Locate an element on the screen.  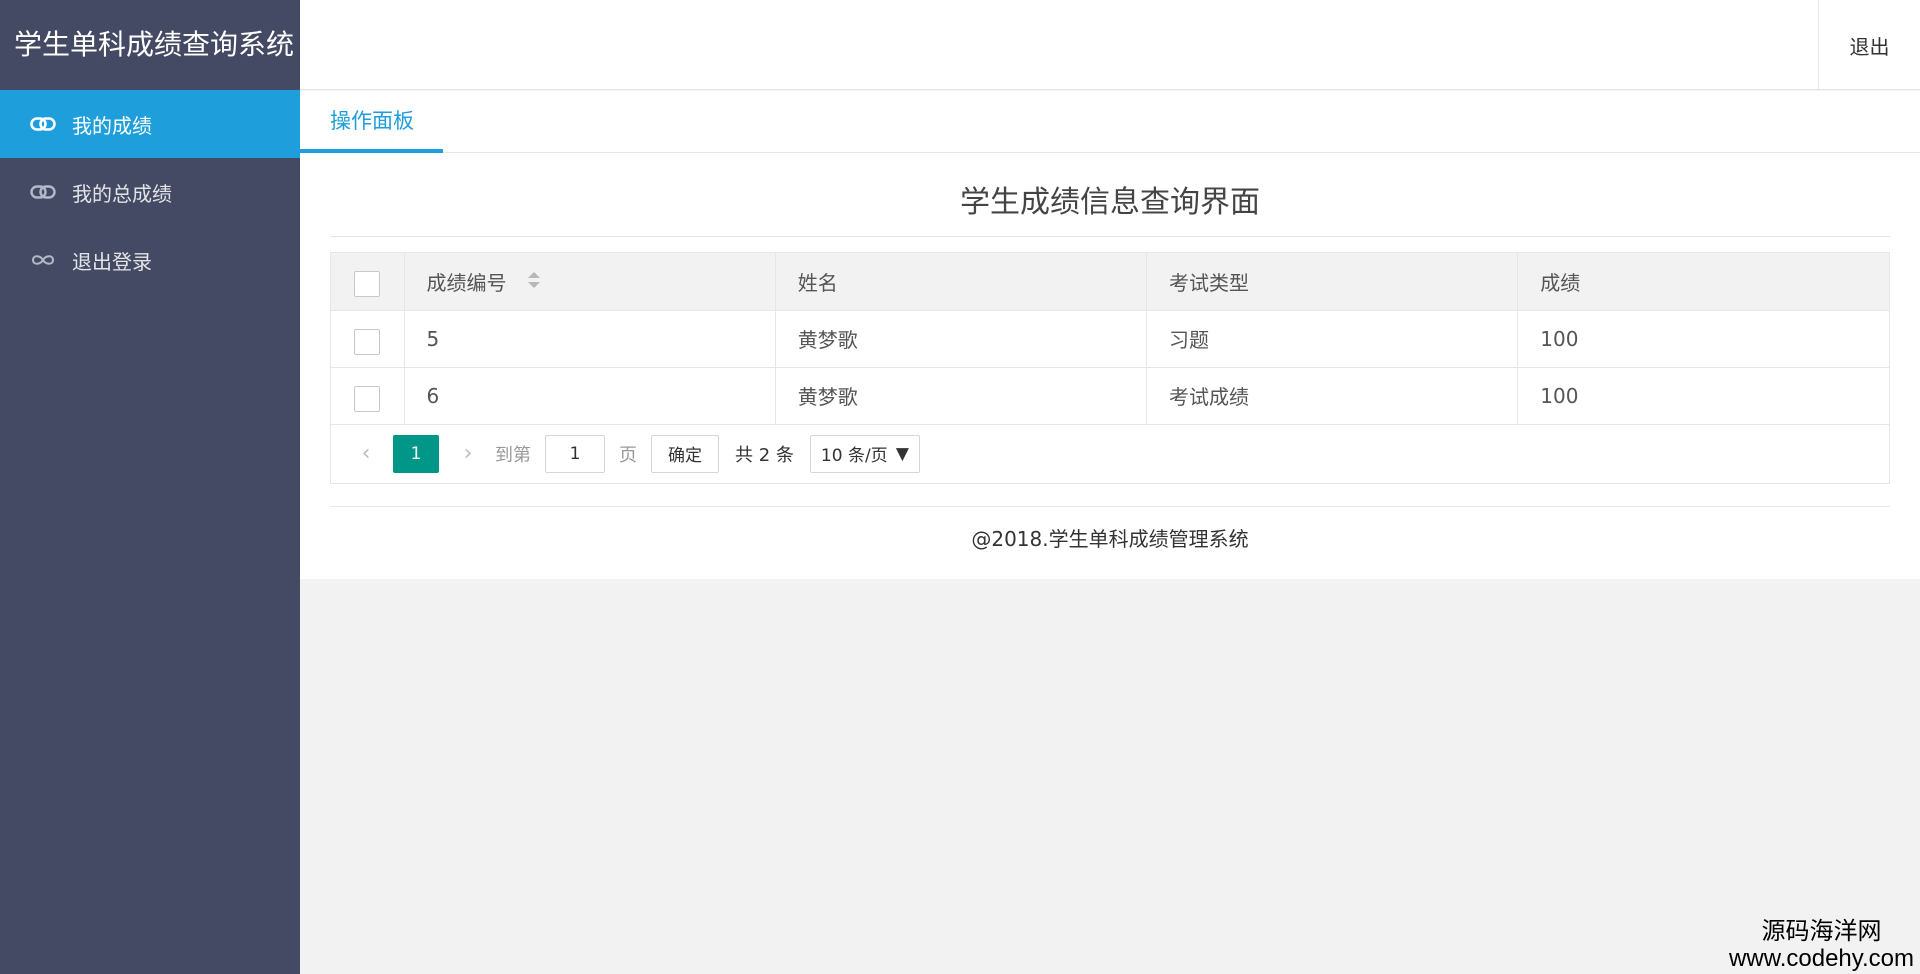
sidebar-item-total-scores: 我的总成绩 is located at coordinates (150, 192).